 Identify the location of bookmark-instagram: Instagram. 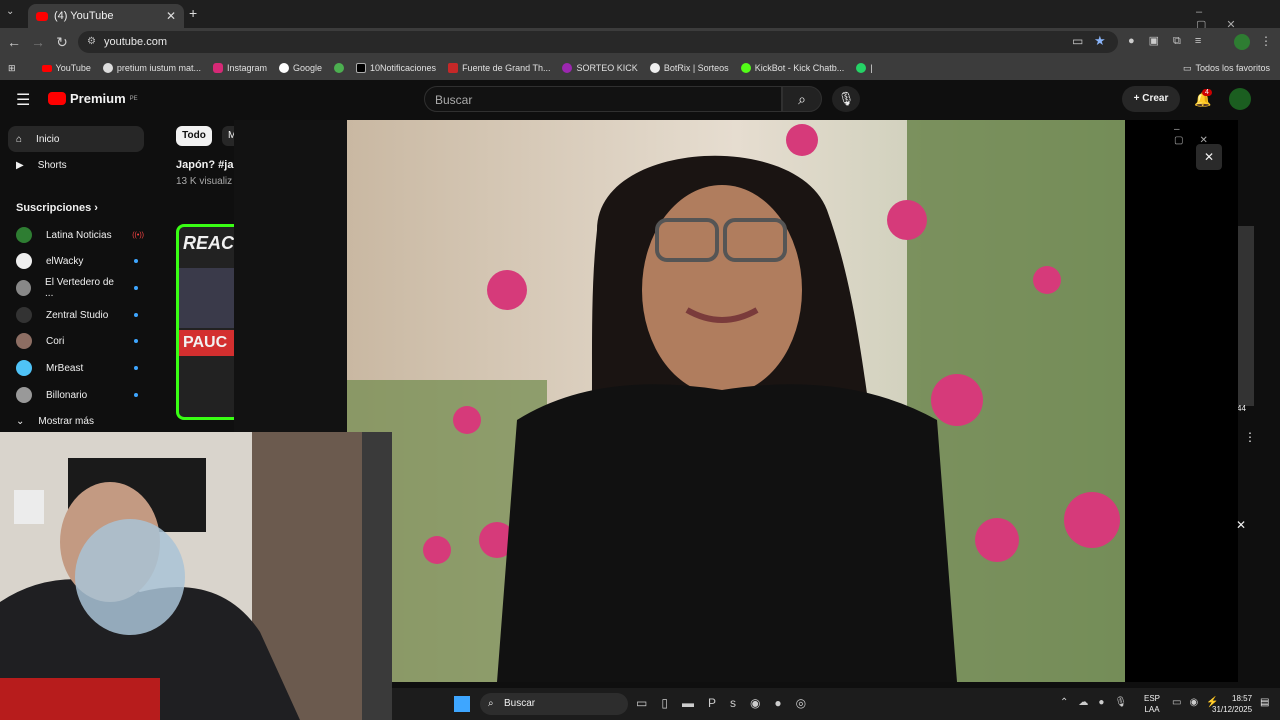
(240, 68).